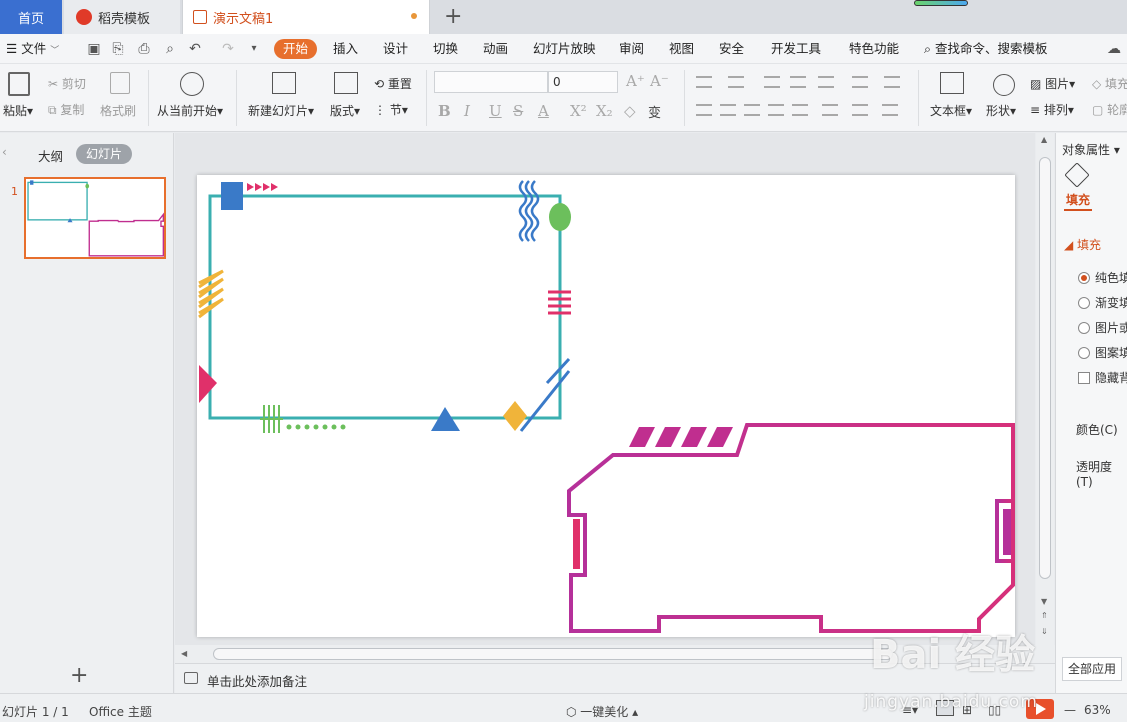  What do you see at coordinates (66, 109) in the screenshot?
I see `copy-button: ⧉ 复制` at bounding box center [66, 109].